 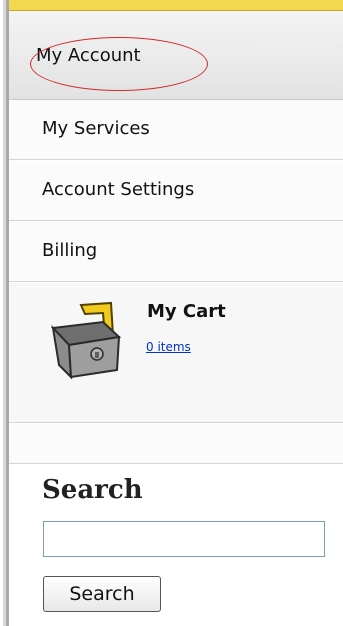 I want to click on search-input, so click(x=184, y=539).